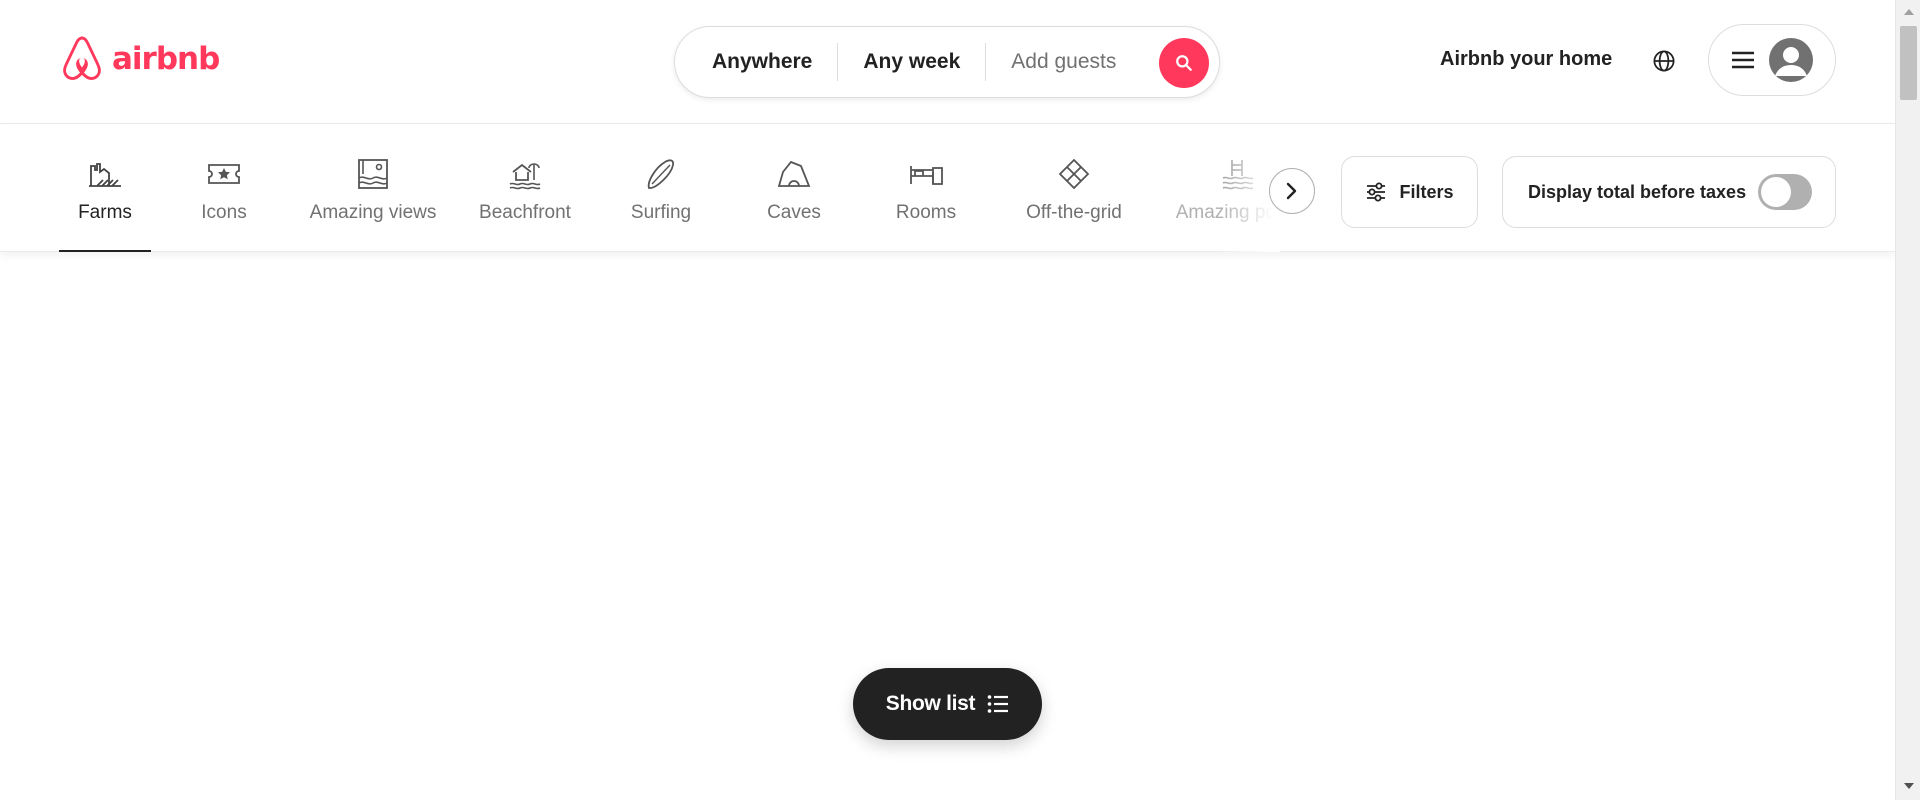 The width and height of the screenshot is (1920, 800). I want to click on search-guests: Add guests, so click(1063, 62).